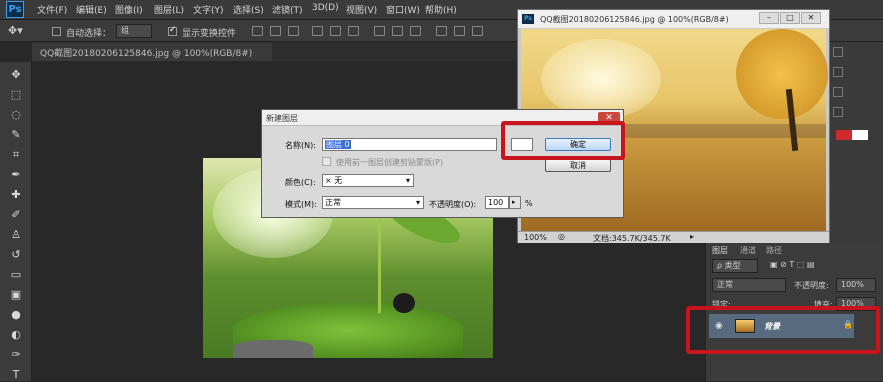  What do you see at coordinates (792, 264) in the screenshot?
I see `filter-icons: ▣ ⊘ T ⬚ ▤` at bounding box center [792, 264].